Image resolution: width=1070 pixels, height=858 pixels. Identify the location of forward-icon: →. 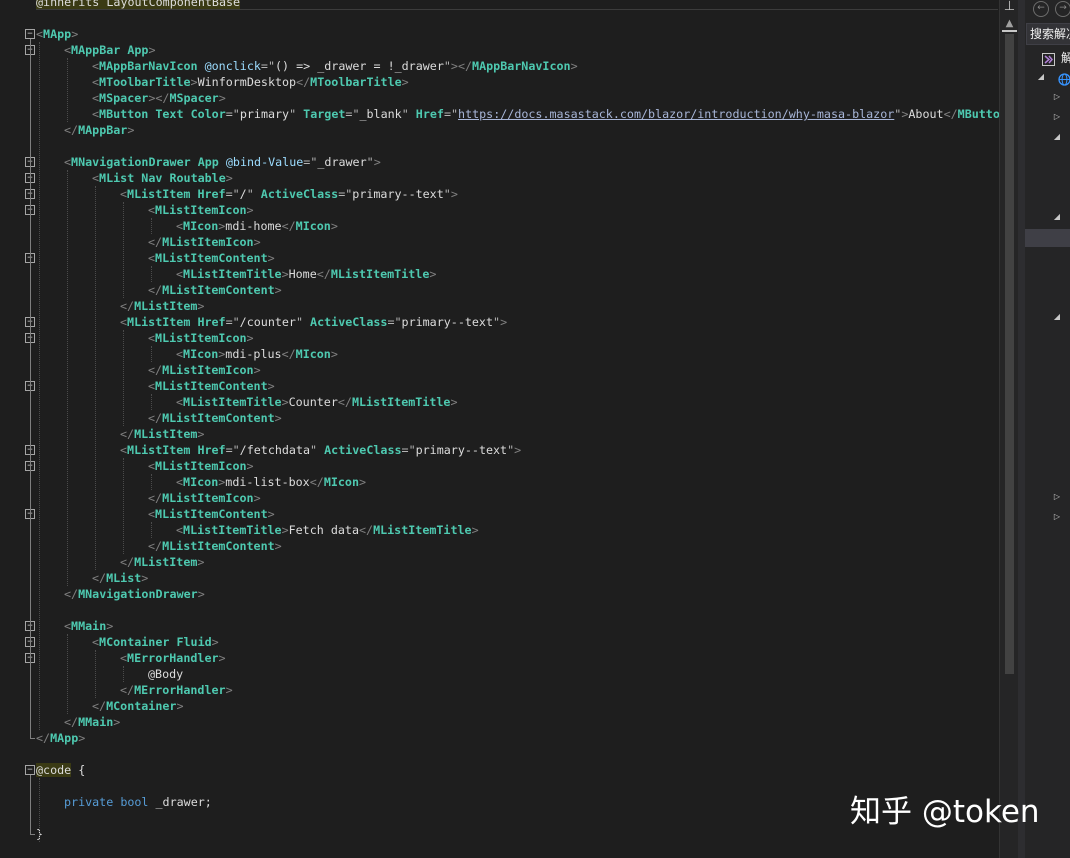
(1062, 9).